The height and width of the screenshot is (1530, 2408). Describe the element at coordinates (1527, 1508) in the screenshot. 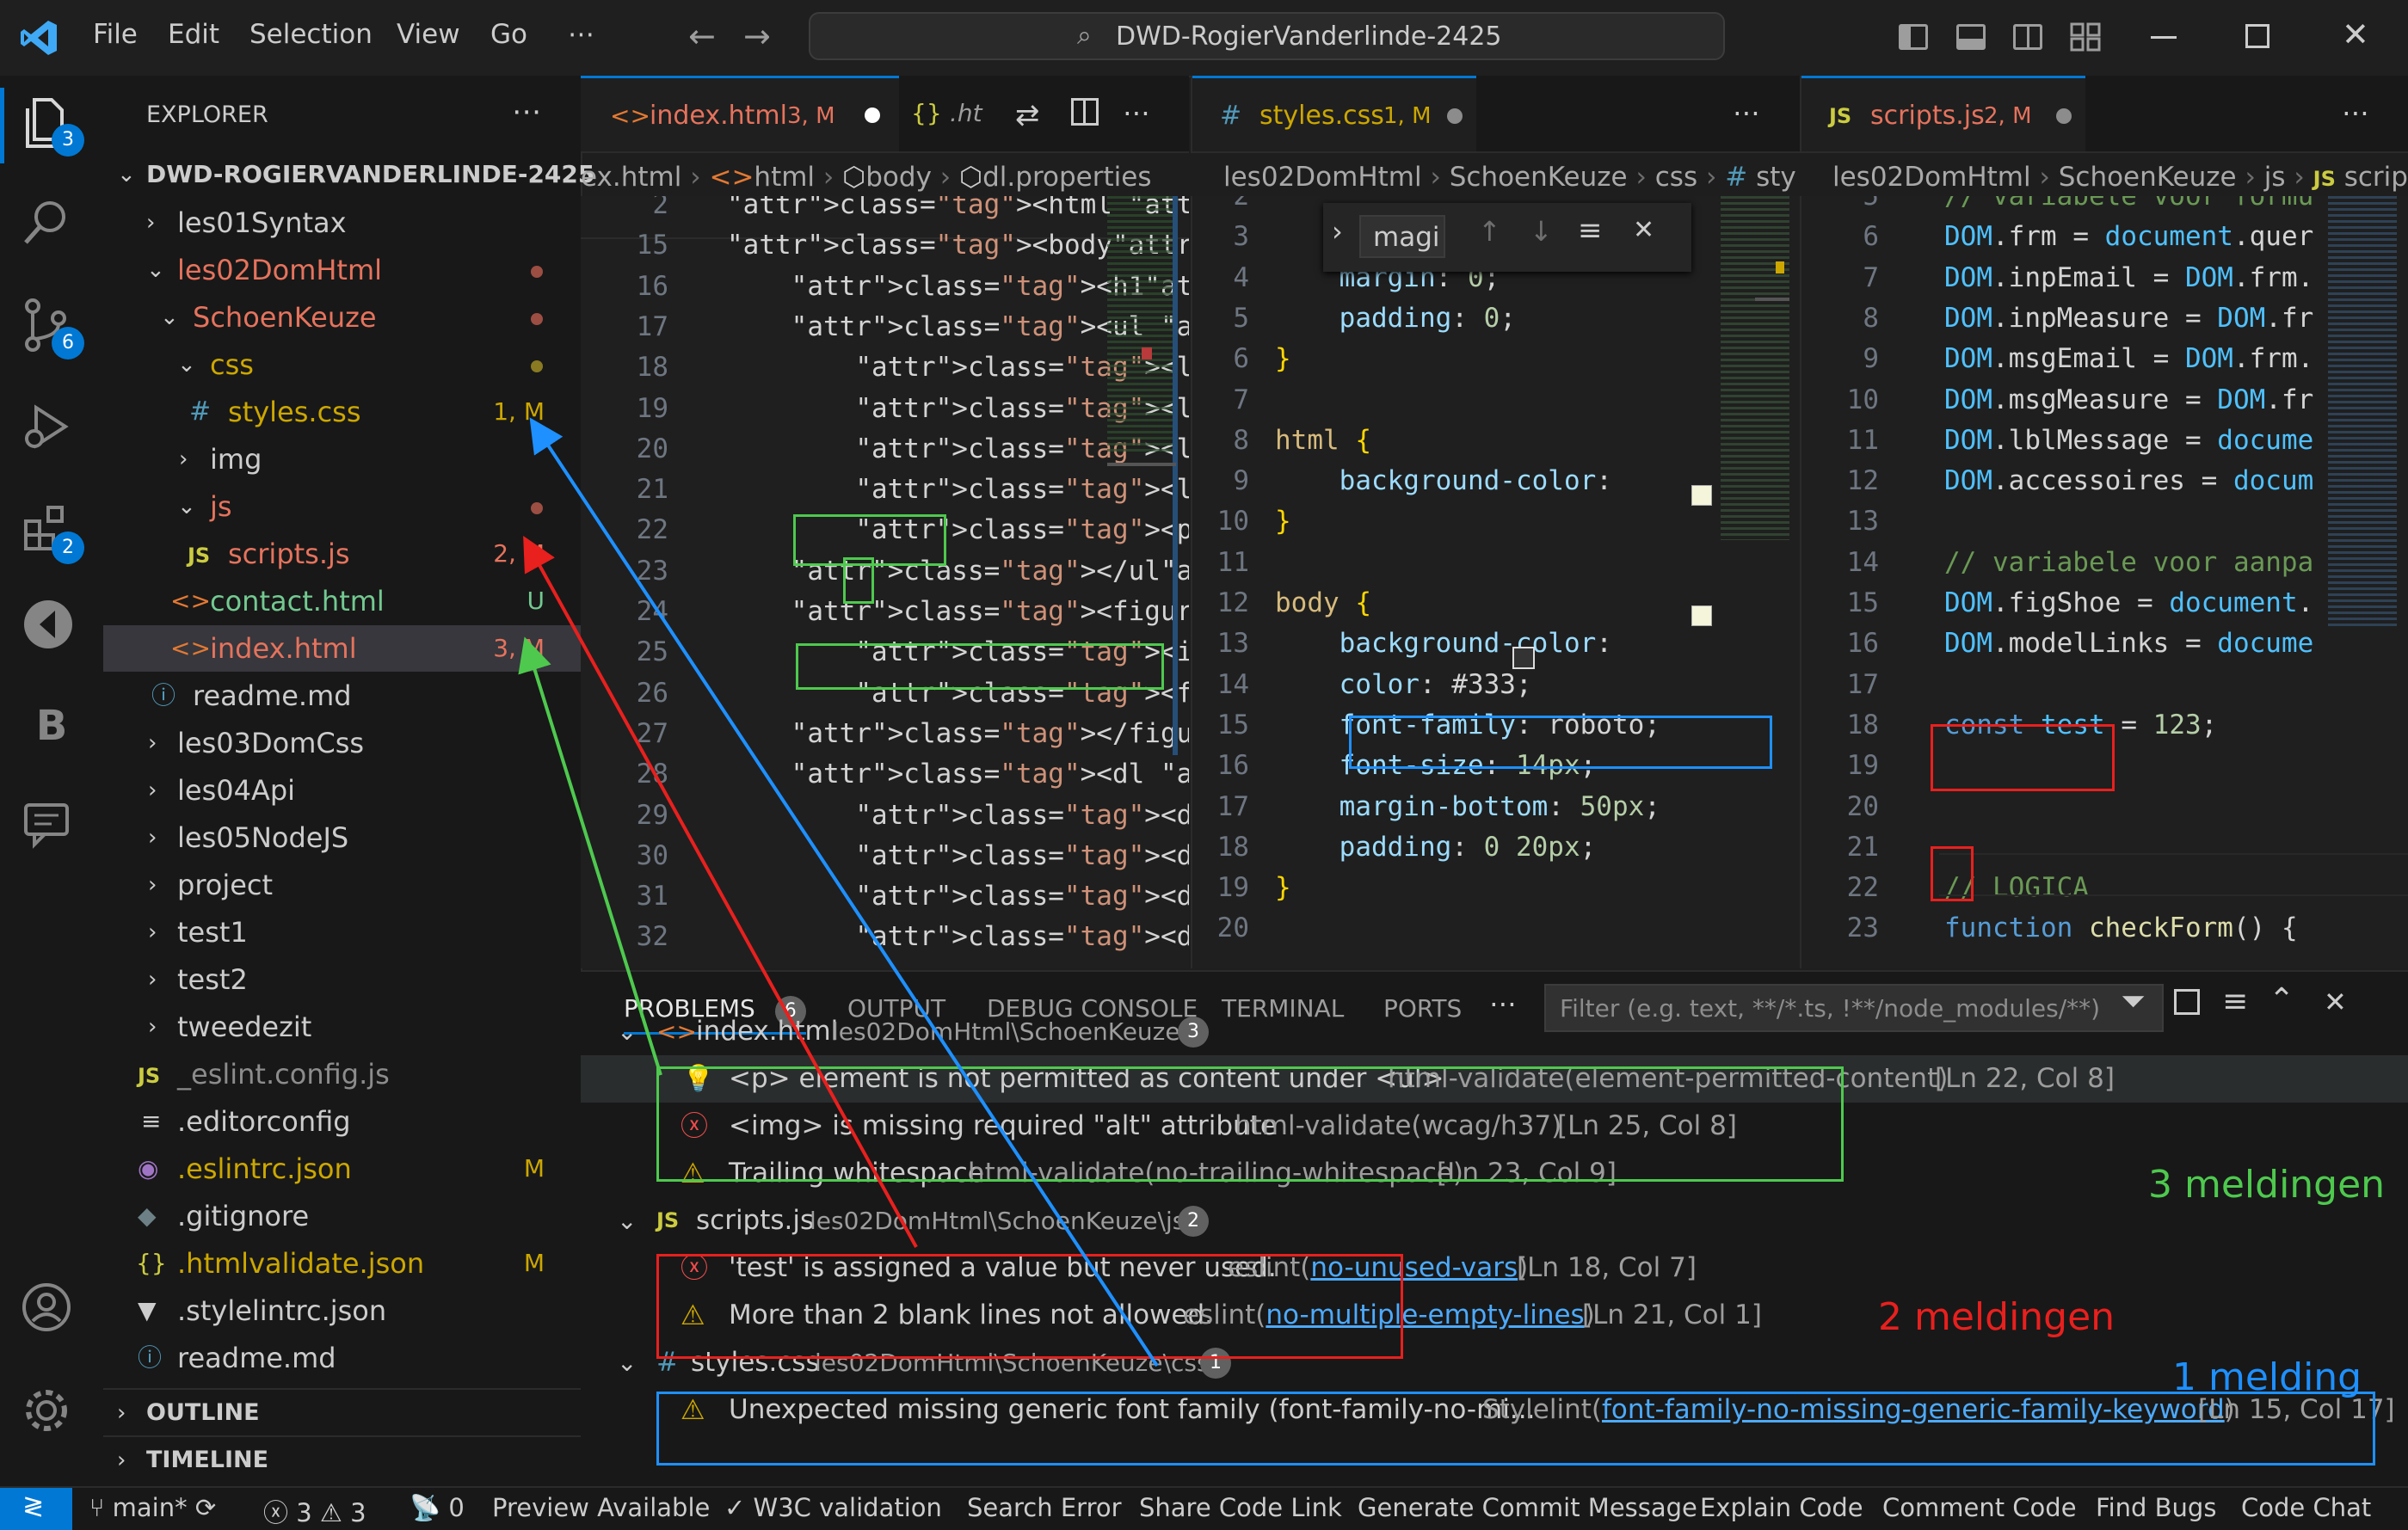

I see `generate-commit-status: Generate Commit Message` at that location.